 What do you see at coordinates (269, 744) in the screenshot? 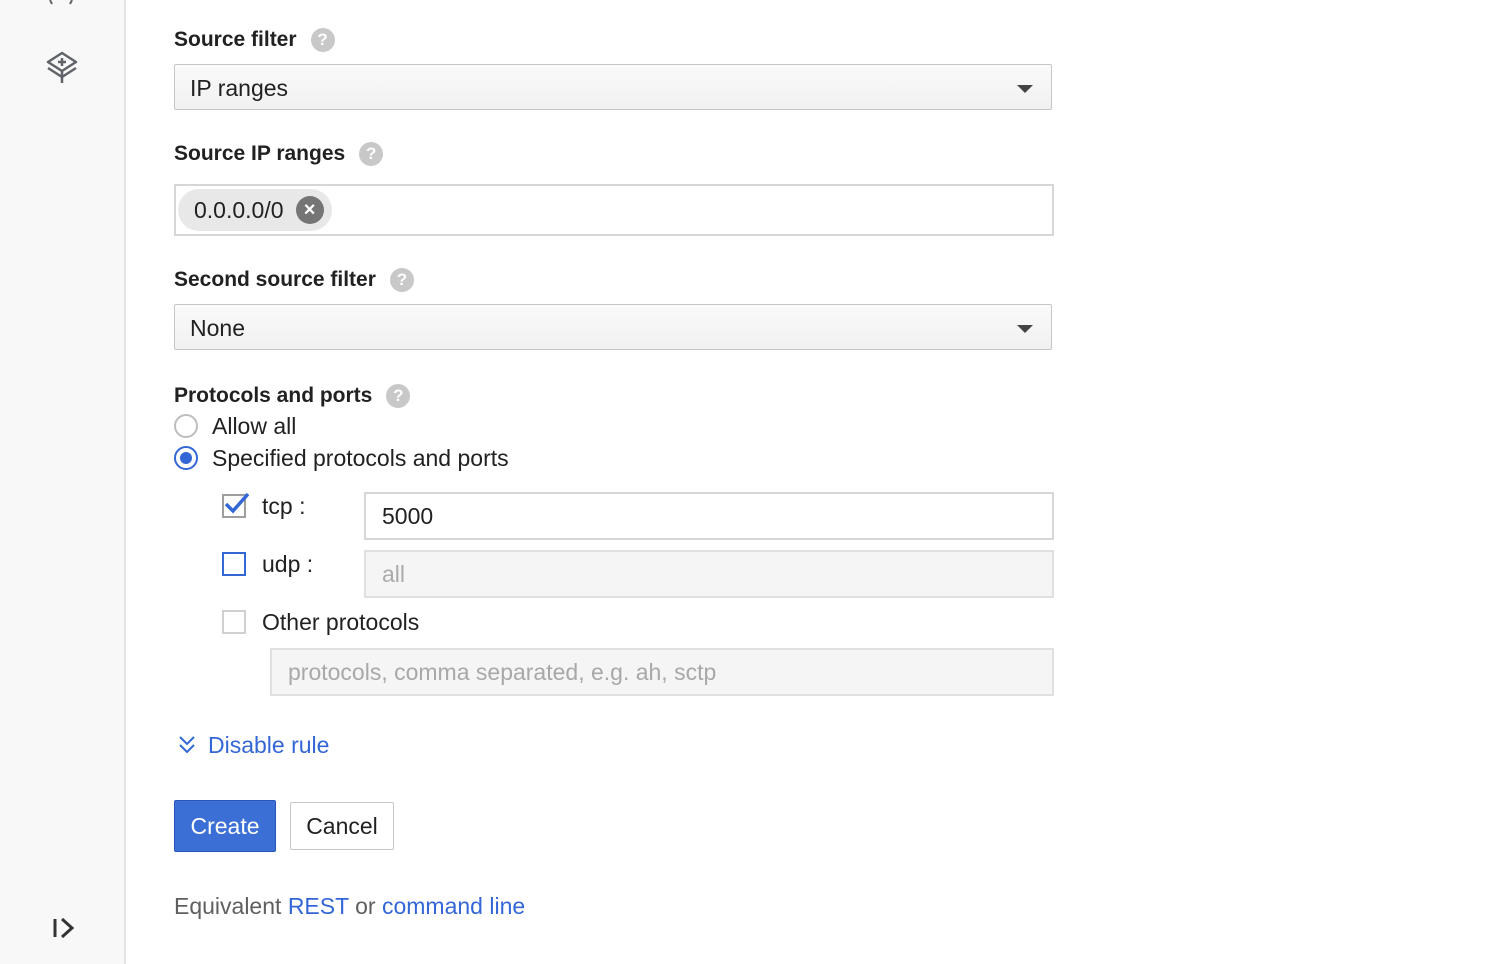
I see `disable-rule-label: Disable rule` at bounding box center [269, 744].